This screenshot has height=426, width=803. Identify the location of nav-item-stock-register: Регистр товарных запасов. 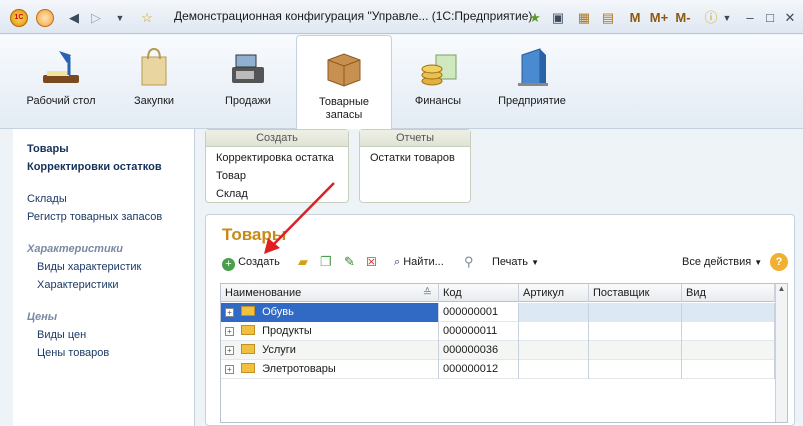
(94, 217).